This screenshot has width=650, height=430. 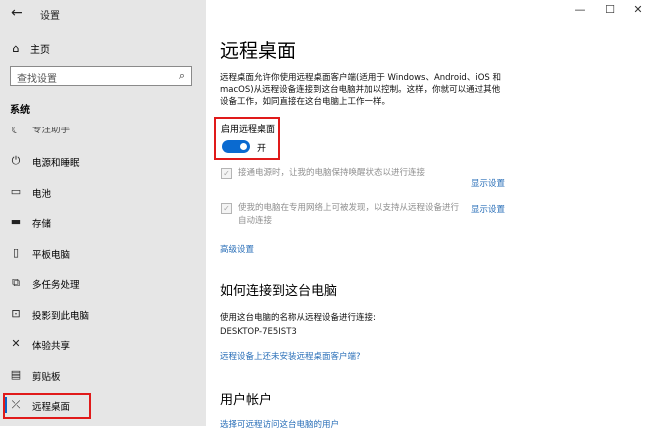 What do you see at coordinates (488, 209) in the screenshot?
I see `show-settings-link-2: 显示设置` at bounding box center [488, 209].